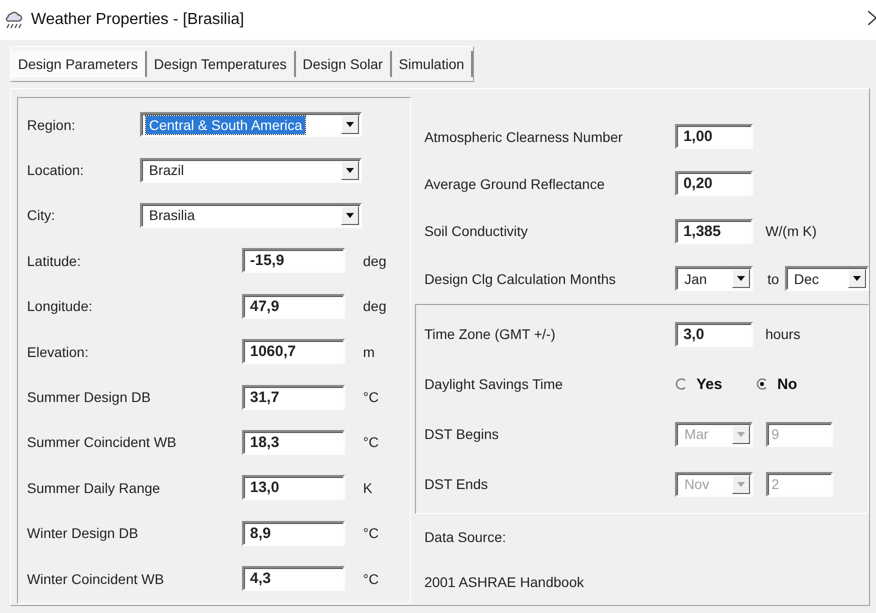 The image size is (876, 613). Describe the element at coordinates (293, 306) in the screenshot. I see `input-field: 47,9` at that location.